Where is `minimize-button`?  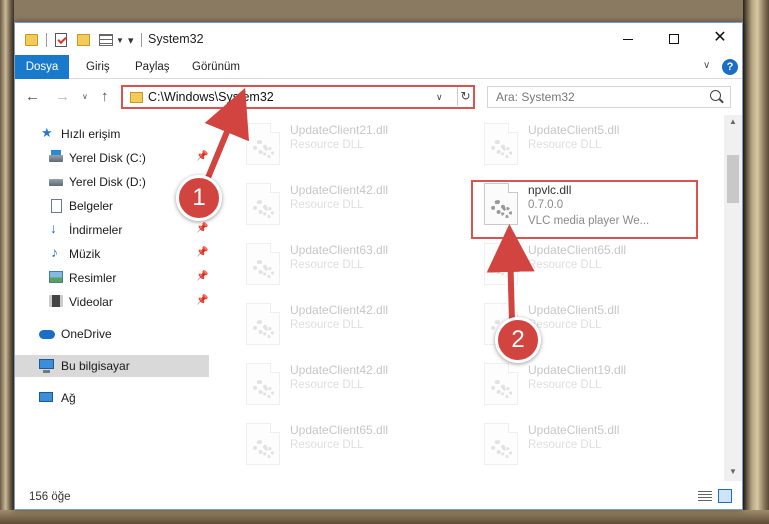
minimize-button is located at coordinates (628, 38).